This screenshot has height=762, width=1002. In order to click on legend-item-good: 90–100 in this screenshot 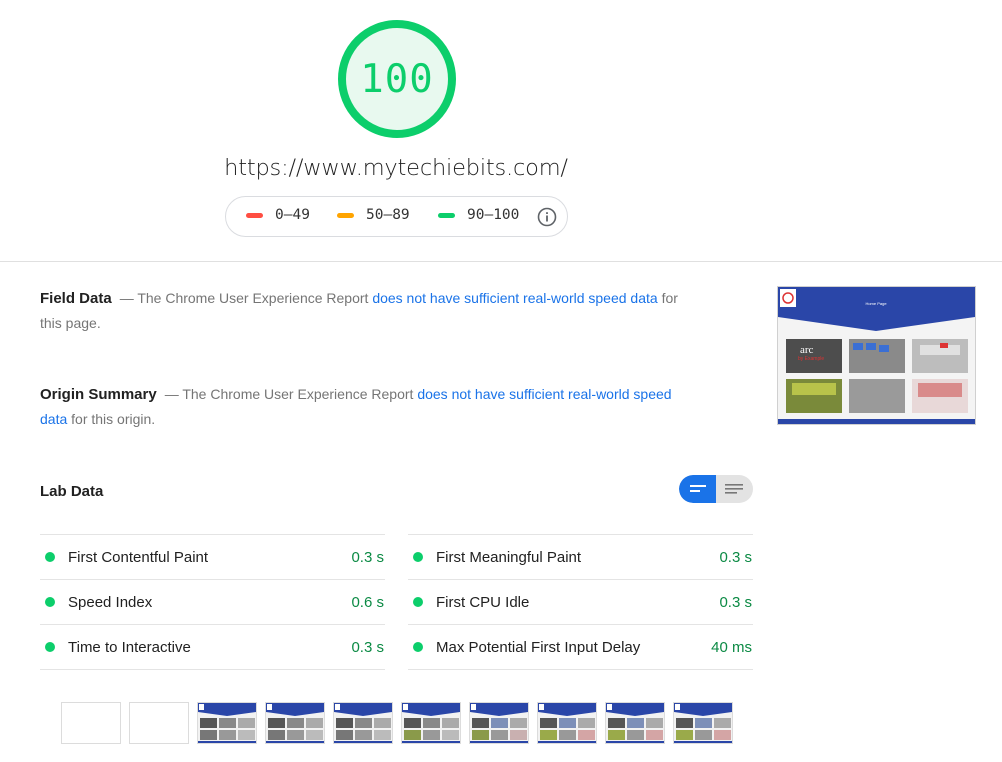, I will do `click(478, 215)`.